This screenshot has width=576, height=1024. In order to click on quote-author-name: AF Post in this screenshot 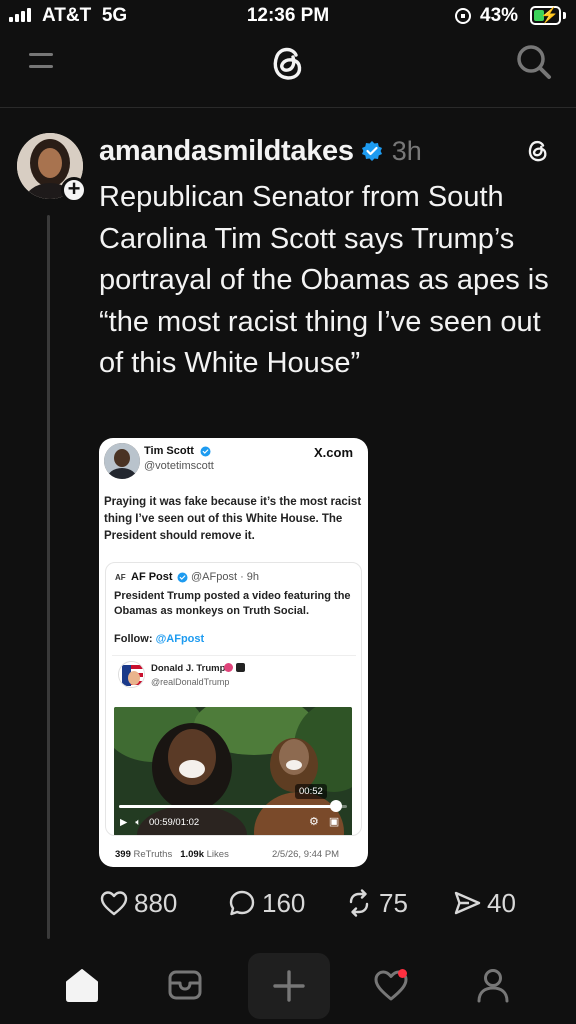, I will do `click(152, 577)`.